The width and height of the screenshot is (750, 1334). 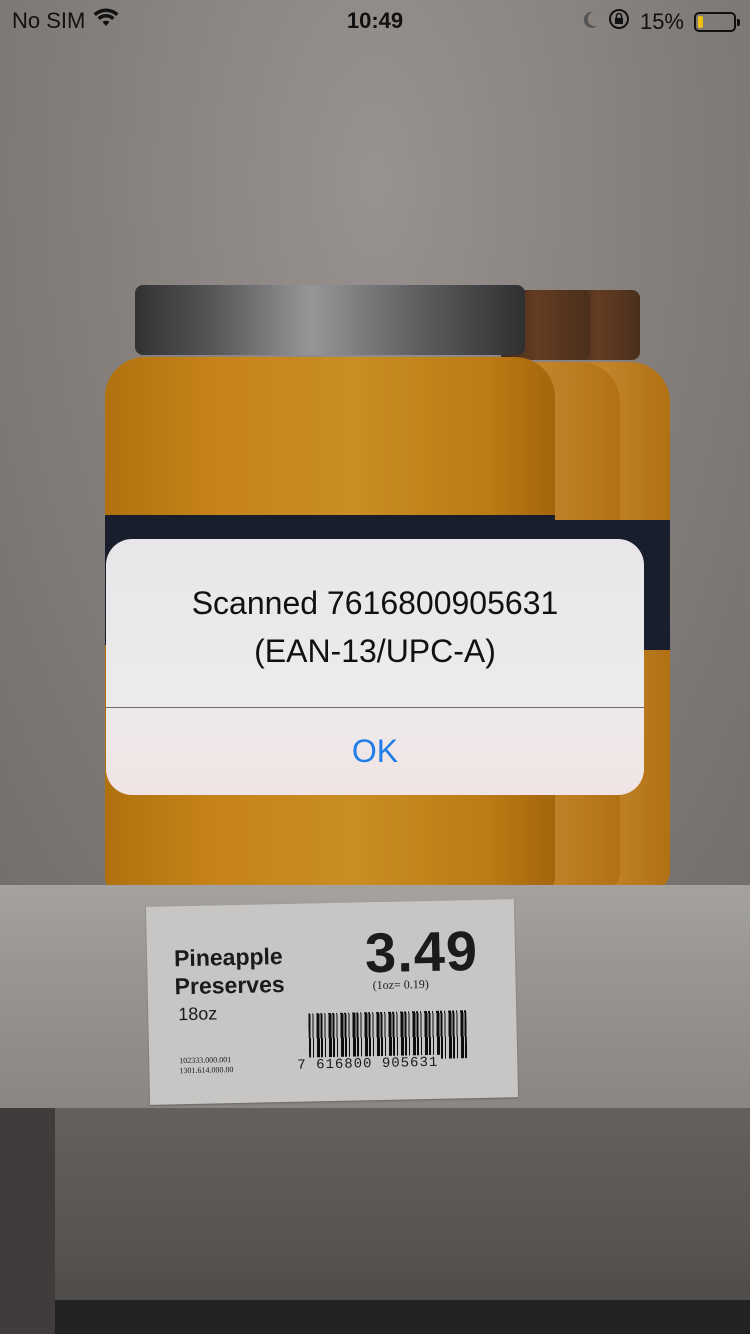 What do you see at coordinates (661, 21) in the screenshot?
I see `battery-percent: 15%` at bounding box center [661, 21].